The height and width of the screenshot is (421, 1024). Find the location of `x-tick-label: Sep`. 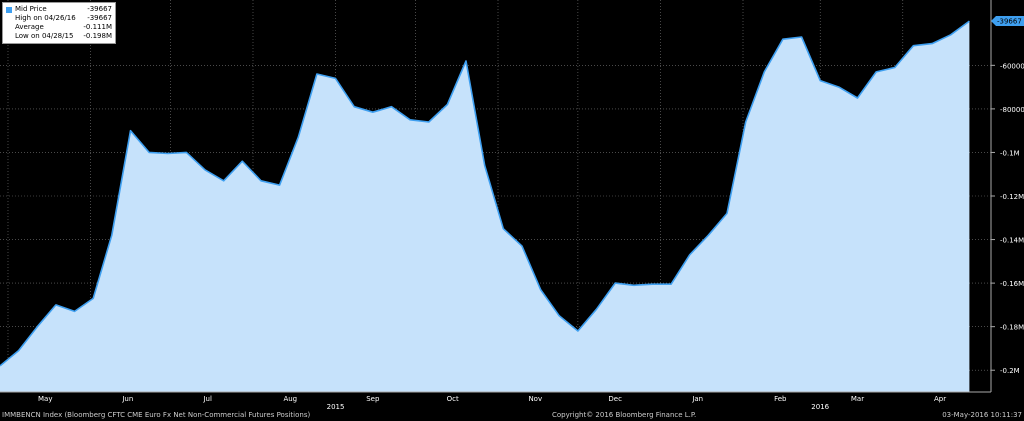

x-tick-label: Sep is located at coordinates (373, 399).